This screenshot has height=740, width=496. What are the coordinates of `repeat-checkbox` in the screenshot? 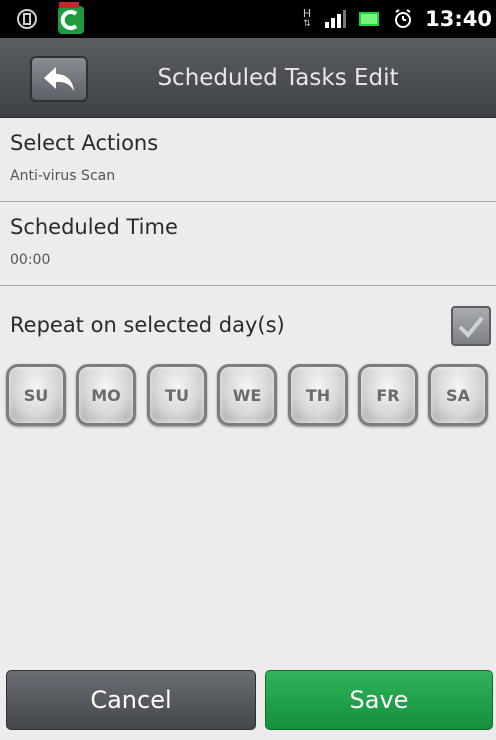 It's located at (471, 326).